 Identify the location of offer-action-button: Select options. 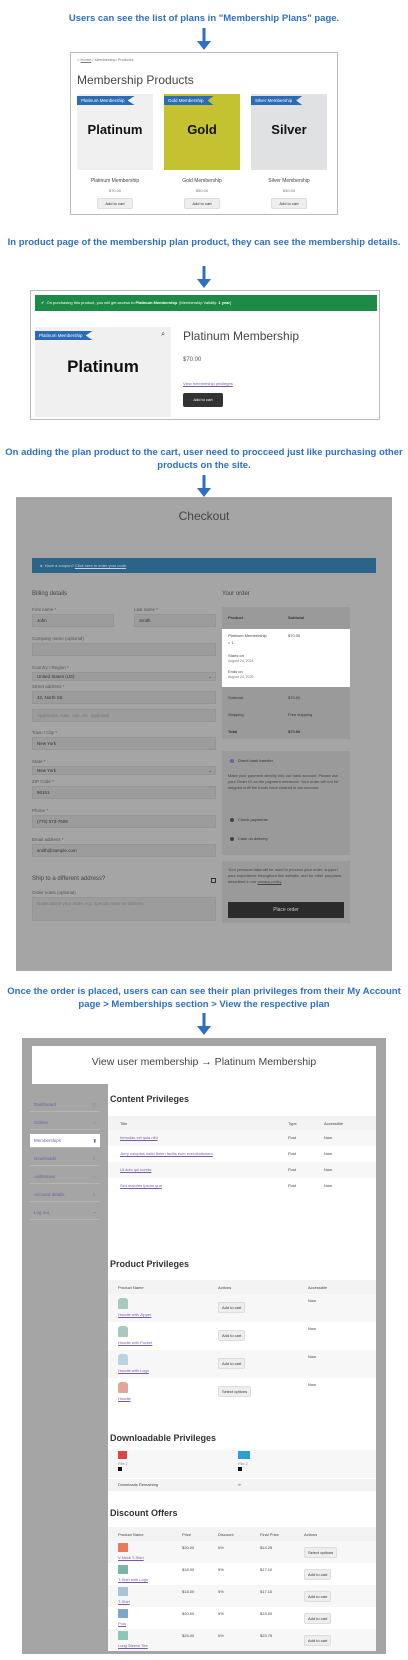
(321, 1552).